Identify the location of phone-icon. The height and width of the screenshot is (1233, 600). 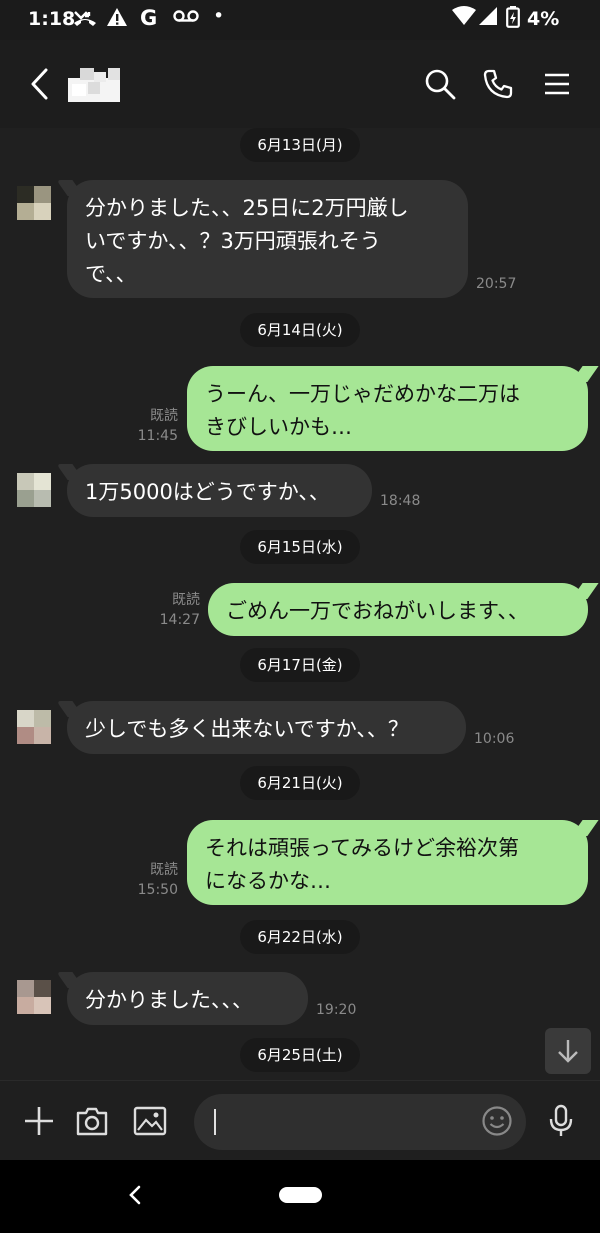
(498, 84).